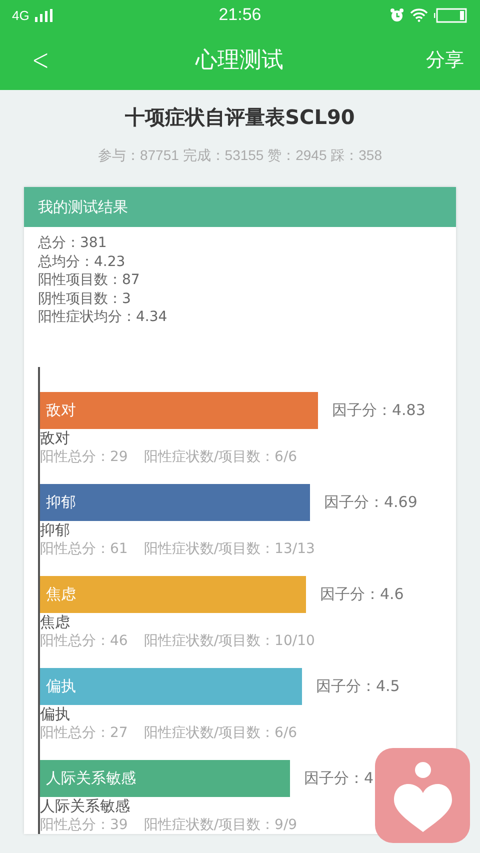 The image size is (480, 853). Describe the element at coordinates (240, 117) in the screenshot. I see `test-title: 十项症状自评量表SCL90` at that location.